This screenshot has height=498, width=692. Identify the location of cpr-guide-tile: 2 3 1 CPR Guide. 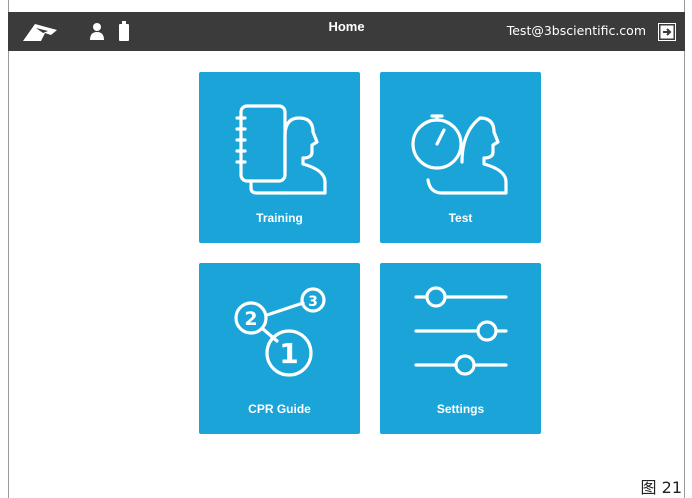
(279, 348).